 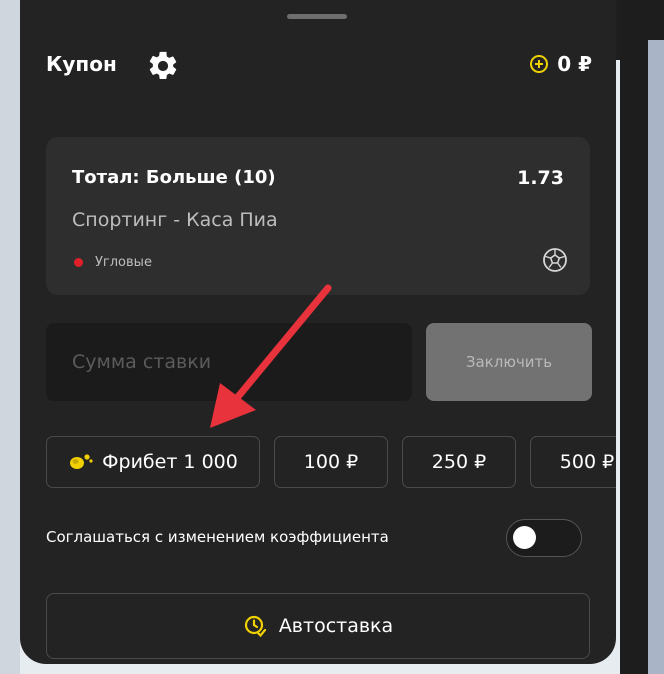 What do you see at coordinates (229, 362) in the screenshot?
I see `stake-amount-input` at bounding box center [229, 362].